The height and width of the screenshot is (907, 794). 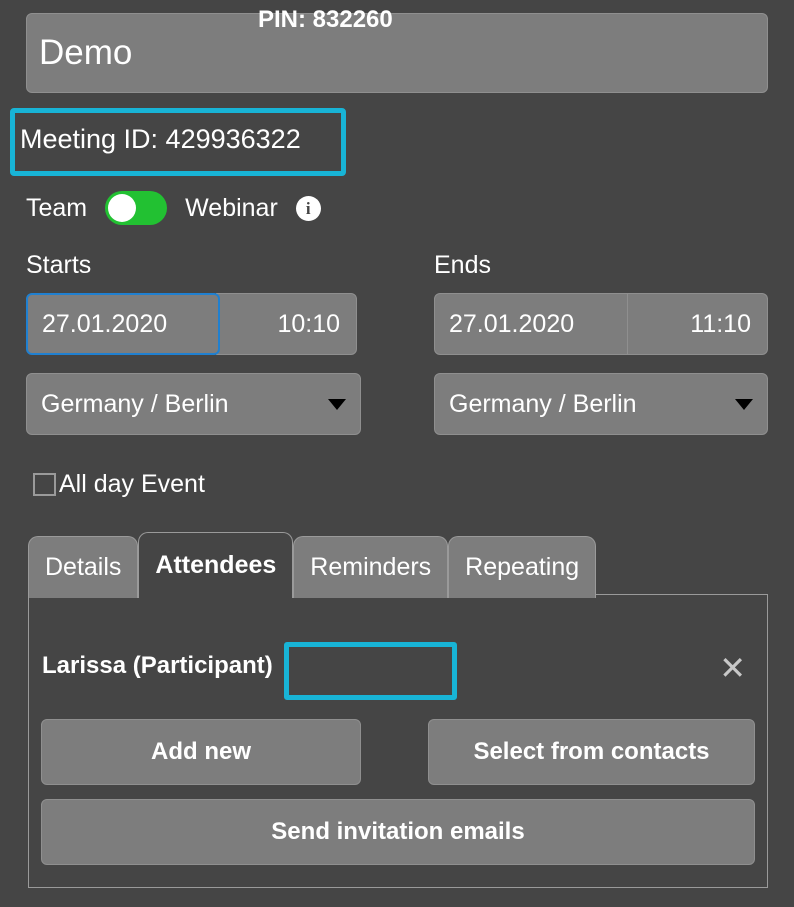 What do you see at coordinates (57, 207) in the screenshot?
I see `toggle-label-team: Team` at bounding box center [57, 207].